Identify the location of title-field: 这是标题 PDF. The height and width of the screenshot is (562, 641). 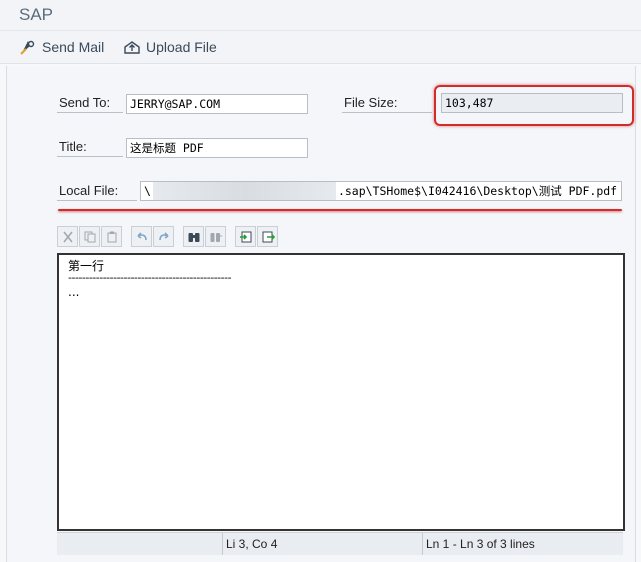
(217, 148).